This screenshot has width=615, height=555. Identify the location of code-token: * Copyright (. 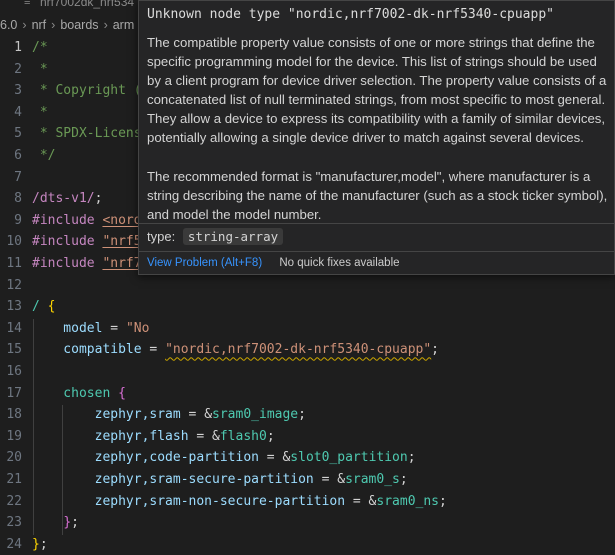
(87, 91).